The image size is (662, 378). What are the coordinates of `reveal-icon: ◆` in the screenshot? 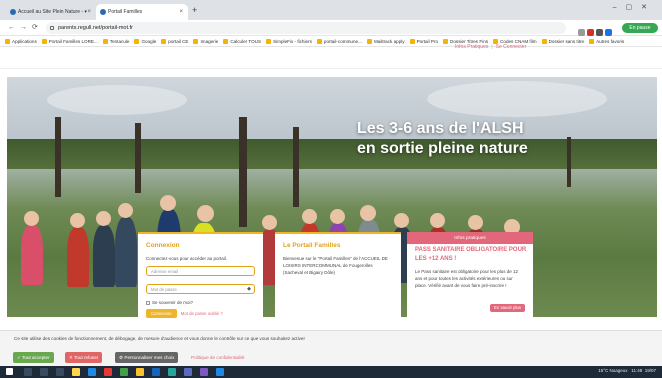 It's located at (249, 289).